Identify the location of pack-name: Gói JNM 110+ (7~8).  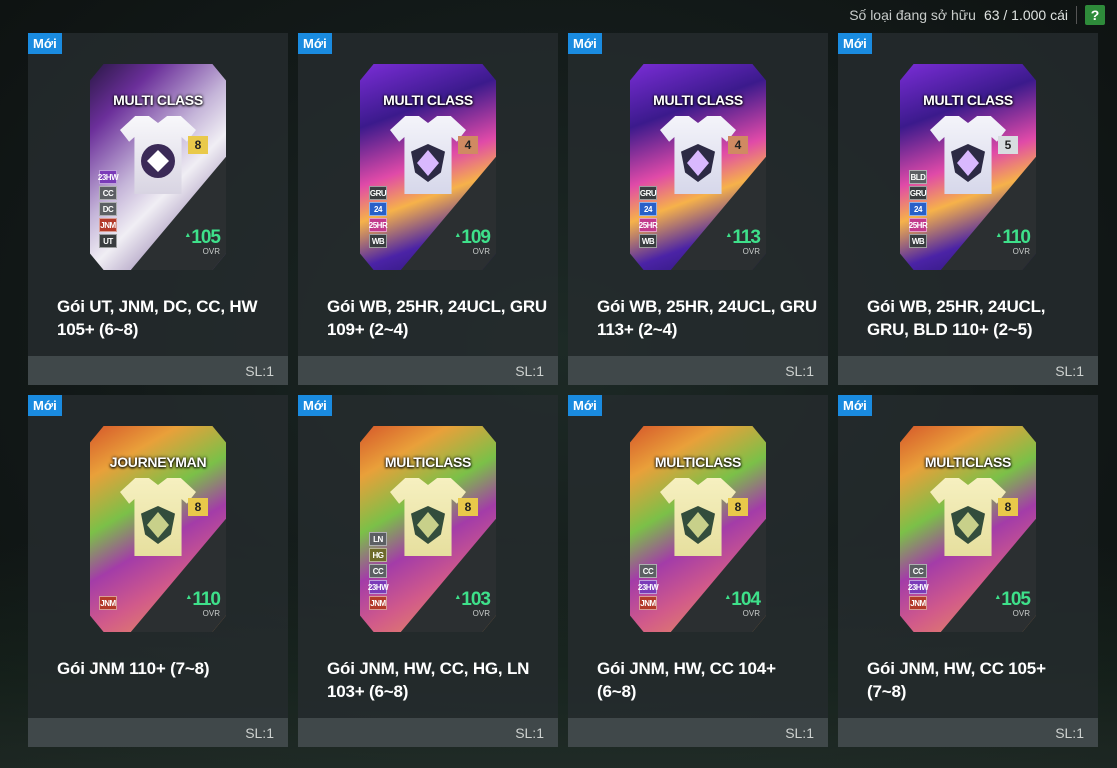
(133, 668).